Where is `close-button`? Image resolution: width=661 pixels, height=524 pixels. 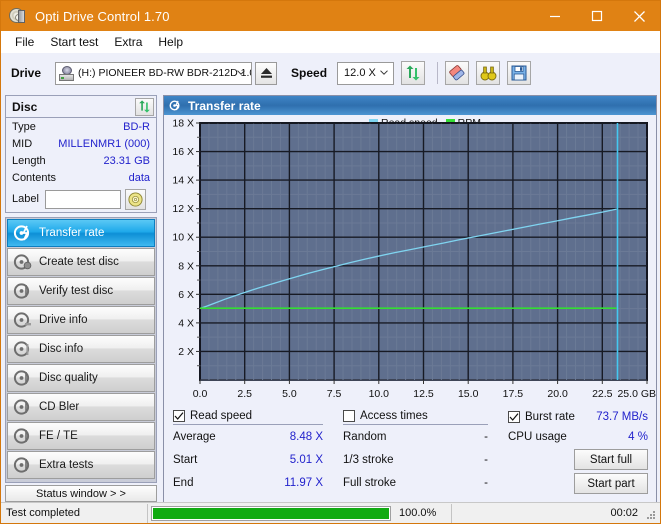
close-button is located at coordinates (639, 16).